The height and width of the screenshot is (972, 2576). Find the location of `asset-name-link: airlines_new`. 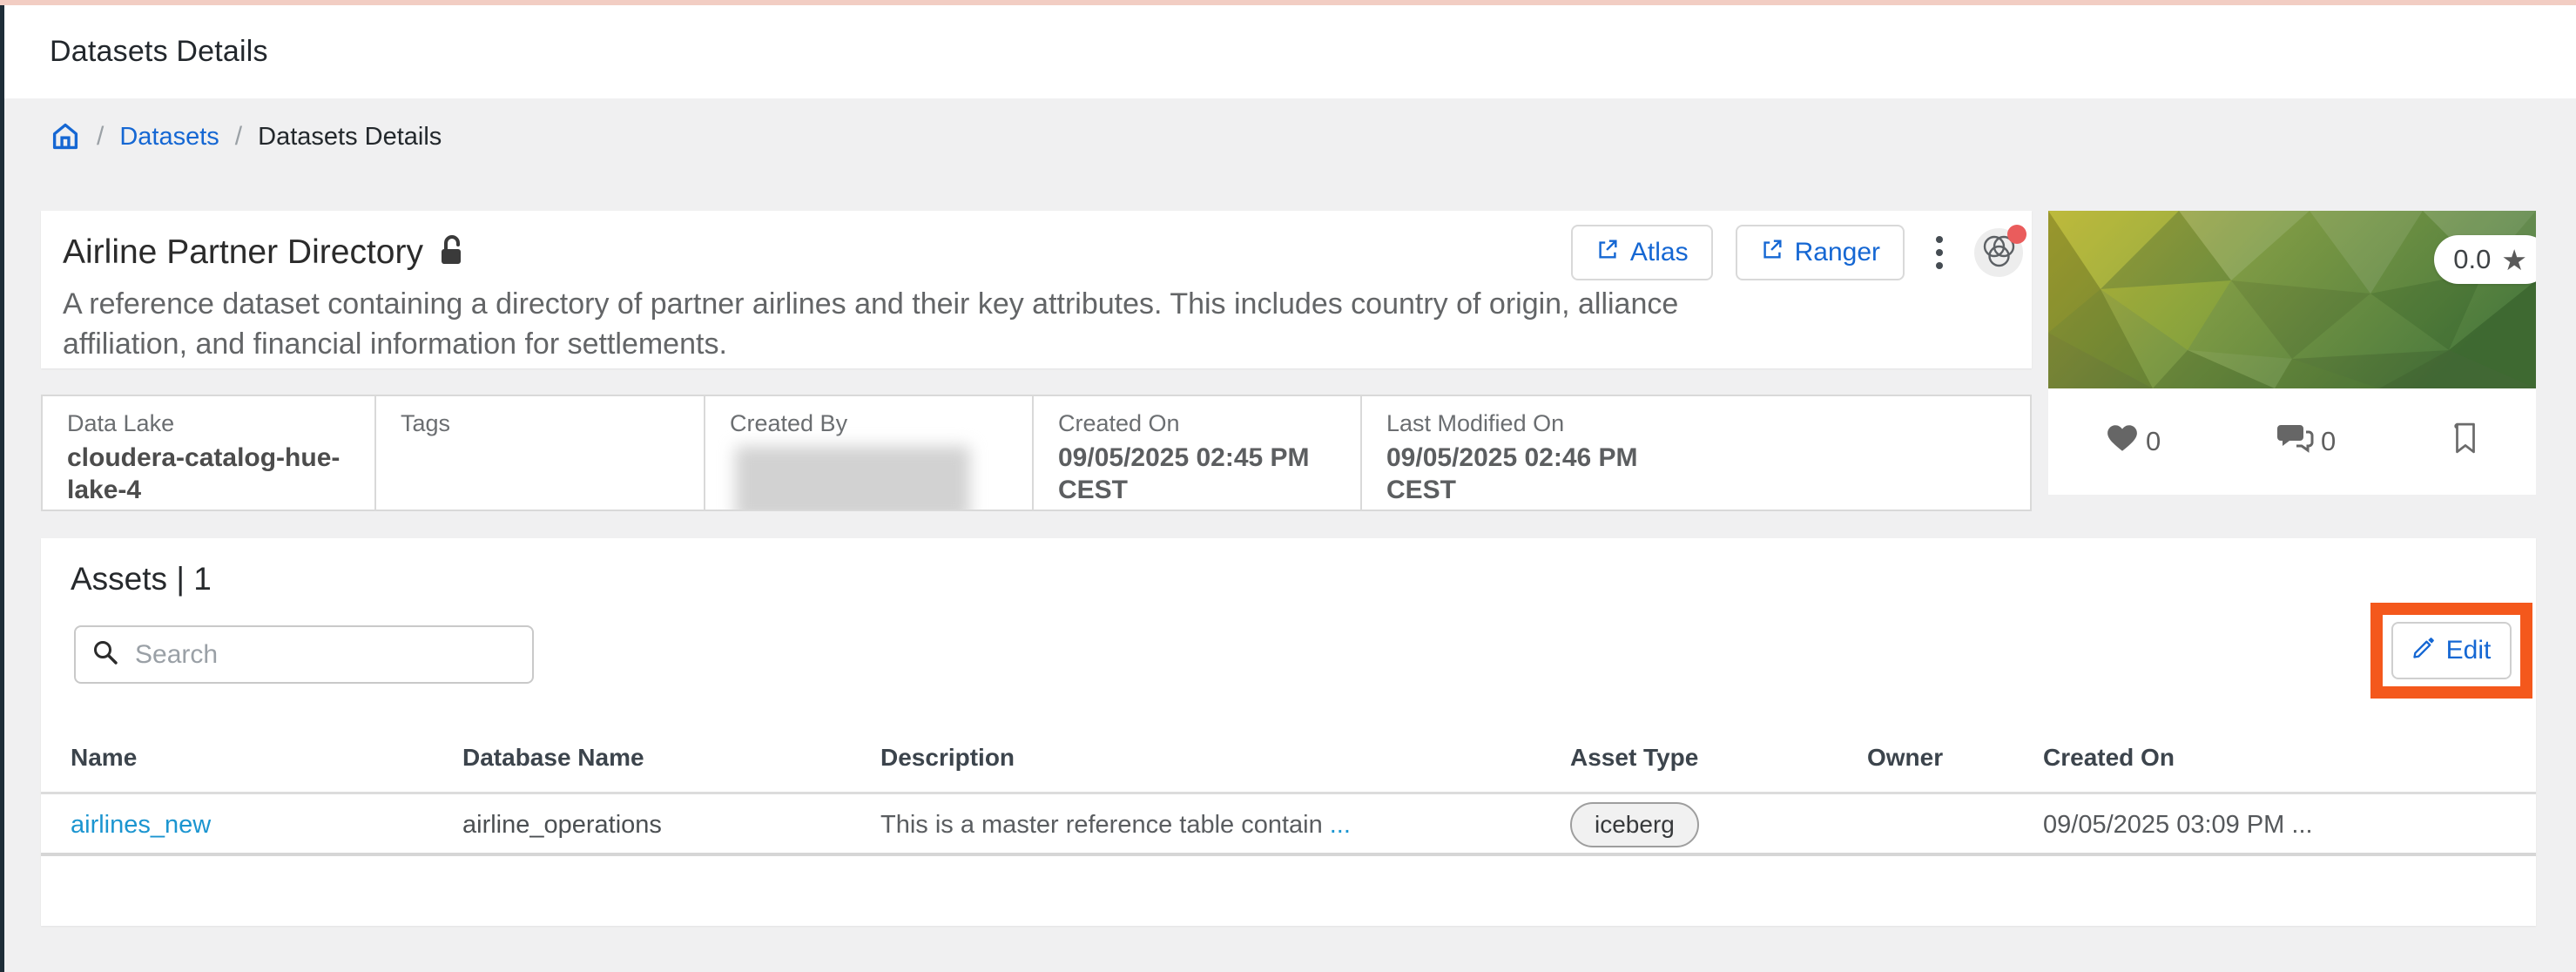

asset-name-link: airlines_new is located at coordinates (141, 825).